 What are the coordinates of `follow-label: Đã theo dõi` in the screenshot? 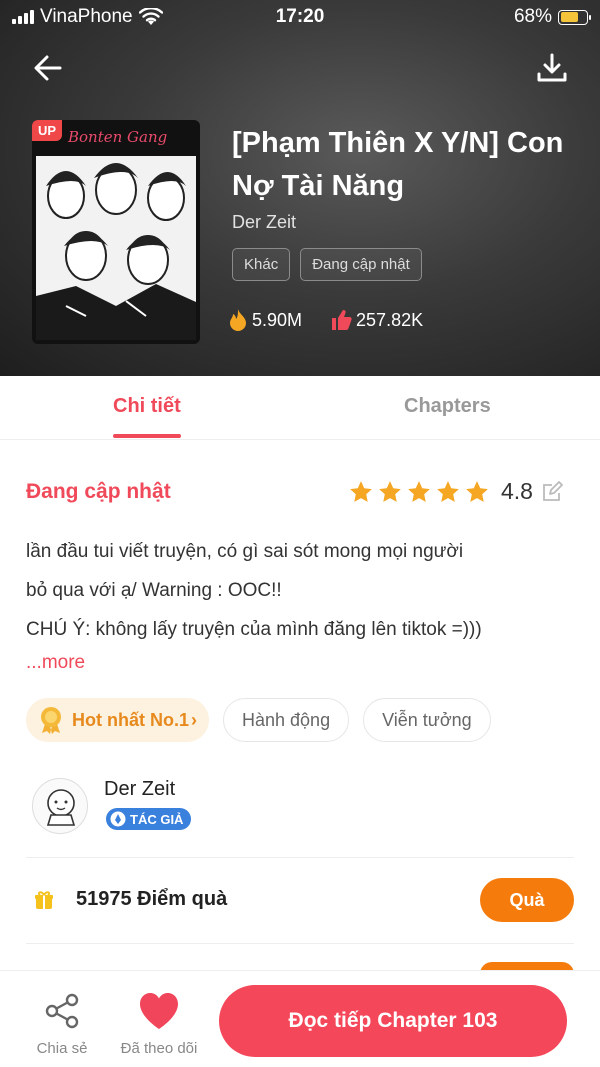 It's located at (159, 1048).